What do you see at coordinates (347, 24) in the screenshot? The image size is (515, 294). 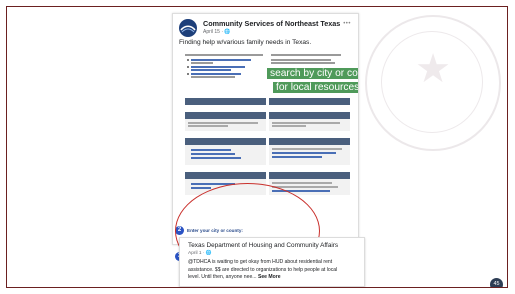 I see `more-options-icon: •••` at bounding box center [347, 24].